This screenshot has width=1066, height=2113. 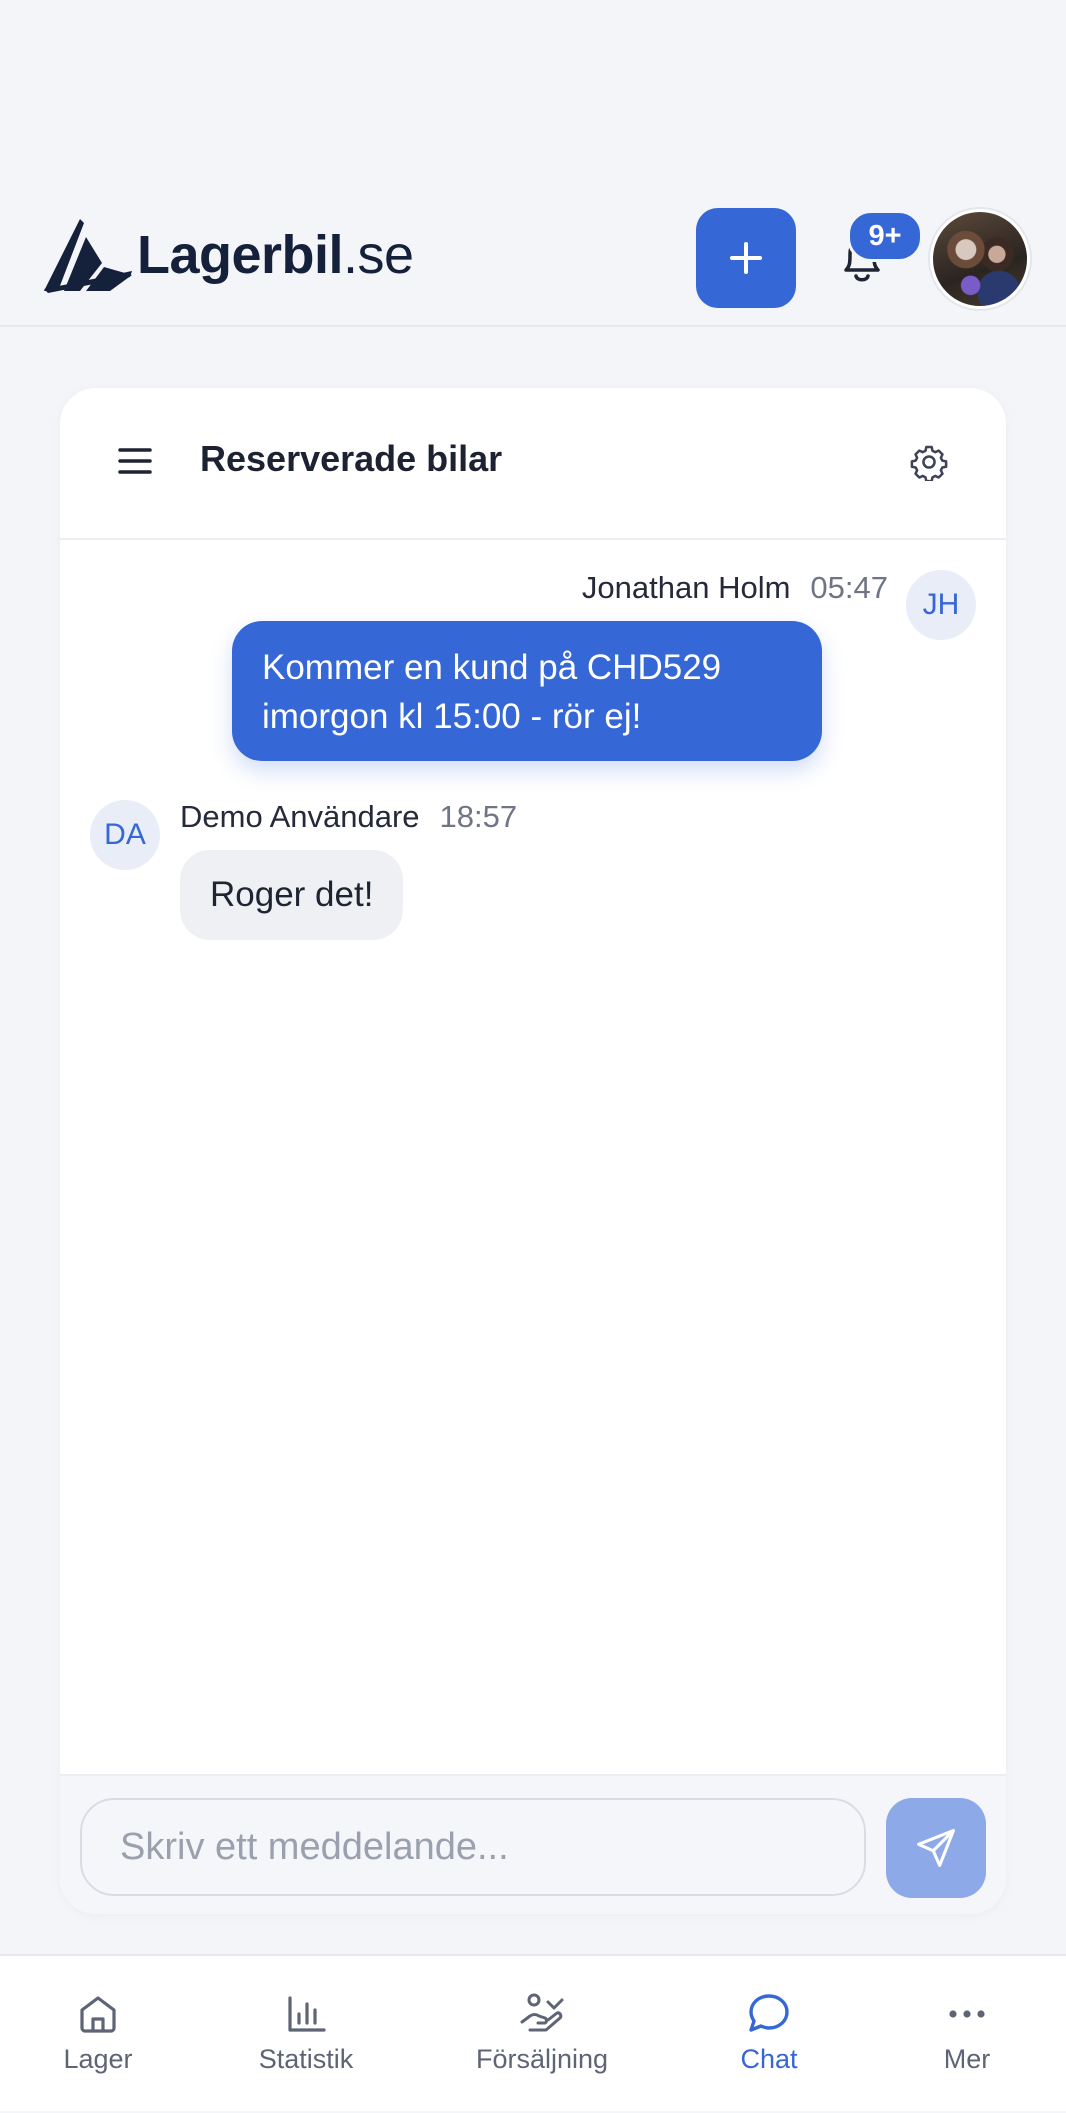 I want to click on nav-item-lager: Lager, so click(x=98, y=2034).